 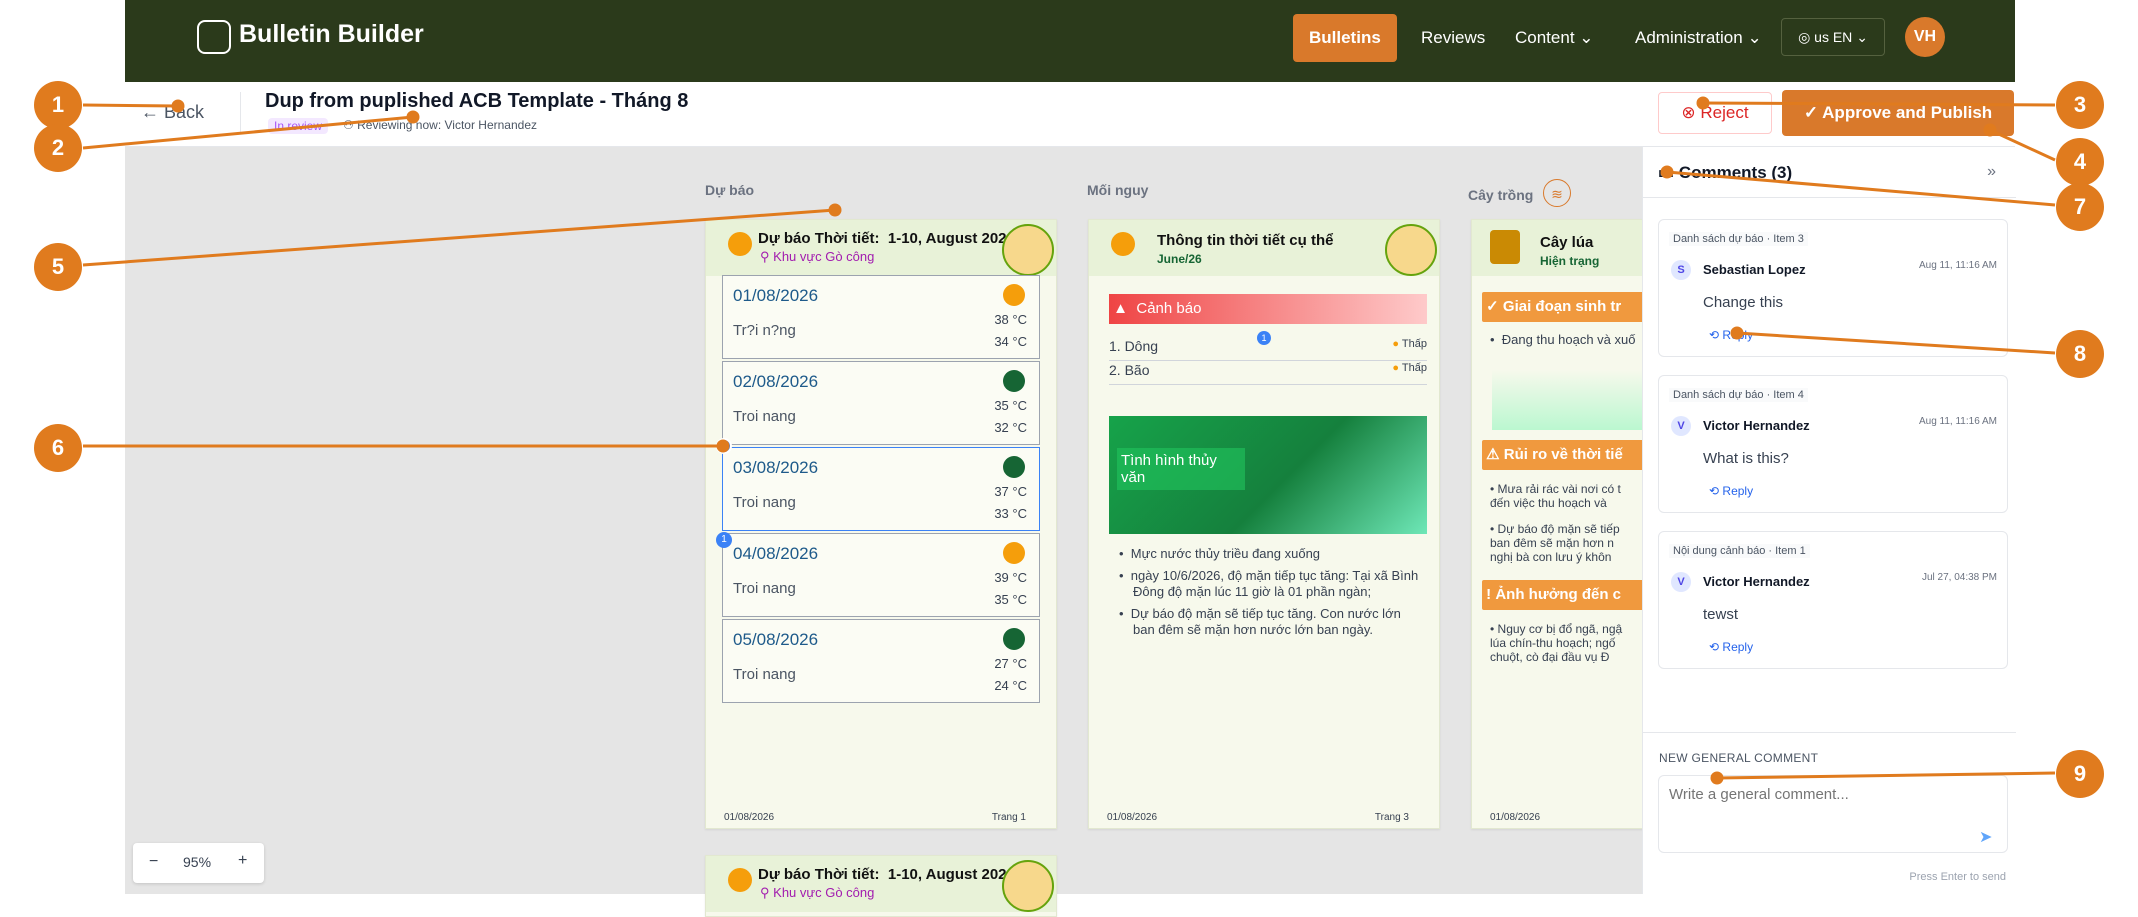 What do you see at coordinates (2080, 162) in the screenshot?
I see `annotation-marker-4: 4` at bounding box center [2080, 162].